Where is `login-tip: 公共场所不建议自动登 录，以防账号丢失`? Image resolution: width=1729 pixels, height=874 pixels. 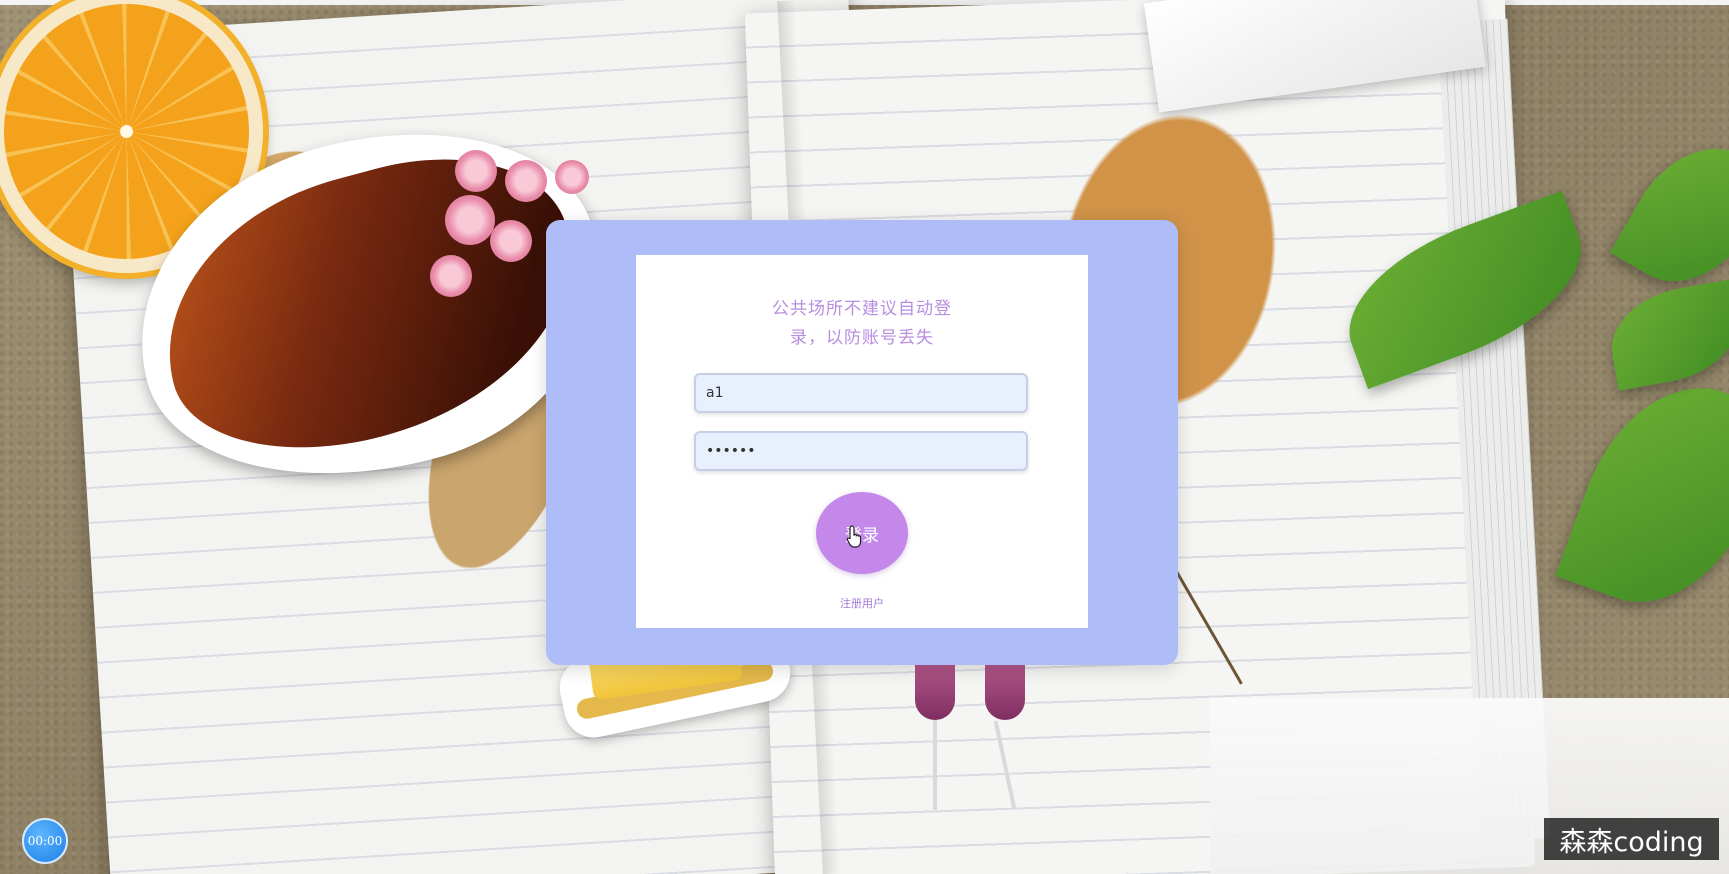
login-tip: 公共场所不建议自动登 录，以防账号丢失 is located at coordinates (862, 324).